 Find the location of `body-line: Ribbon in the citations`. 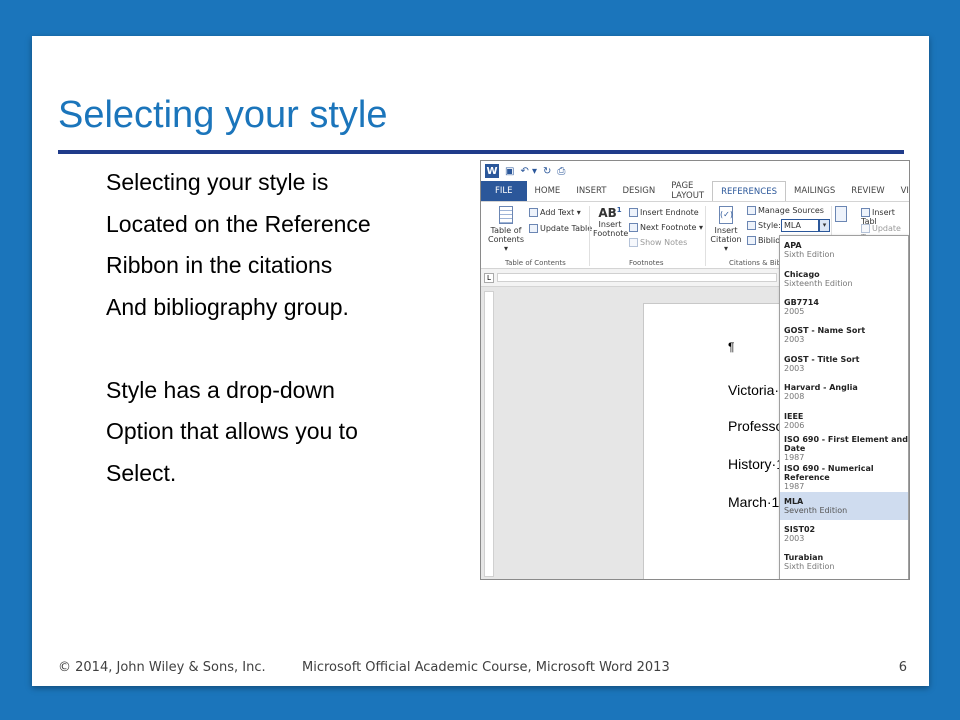

body-line: Ribbon in the citations is located at coordinates (219, 265).